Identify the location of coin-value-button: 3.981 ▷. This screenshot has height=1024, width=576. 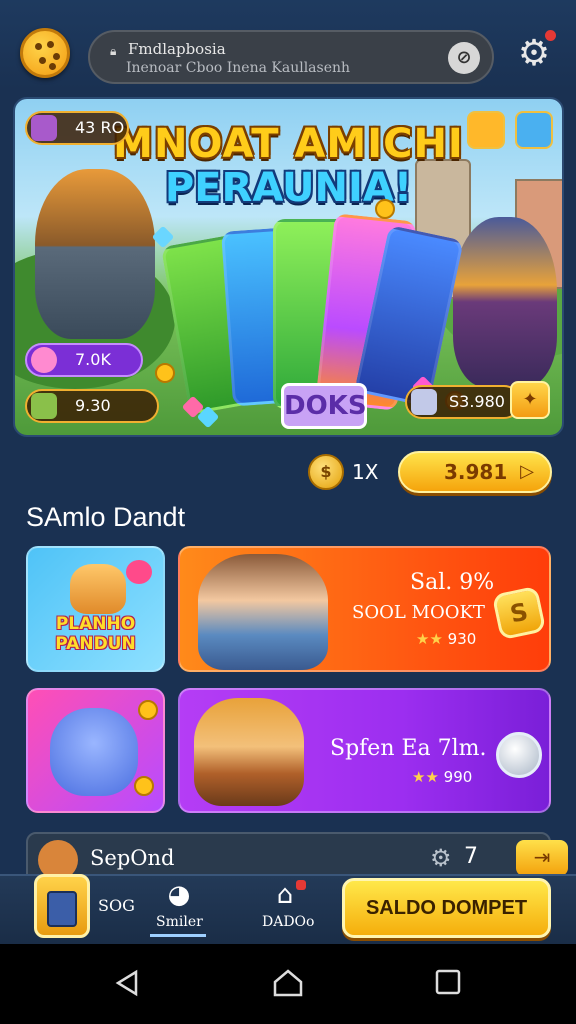
(475, 472).